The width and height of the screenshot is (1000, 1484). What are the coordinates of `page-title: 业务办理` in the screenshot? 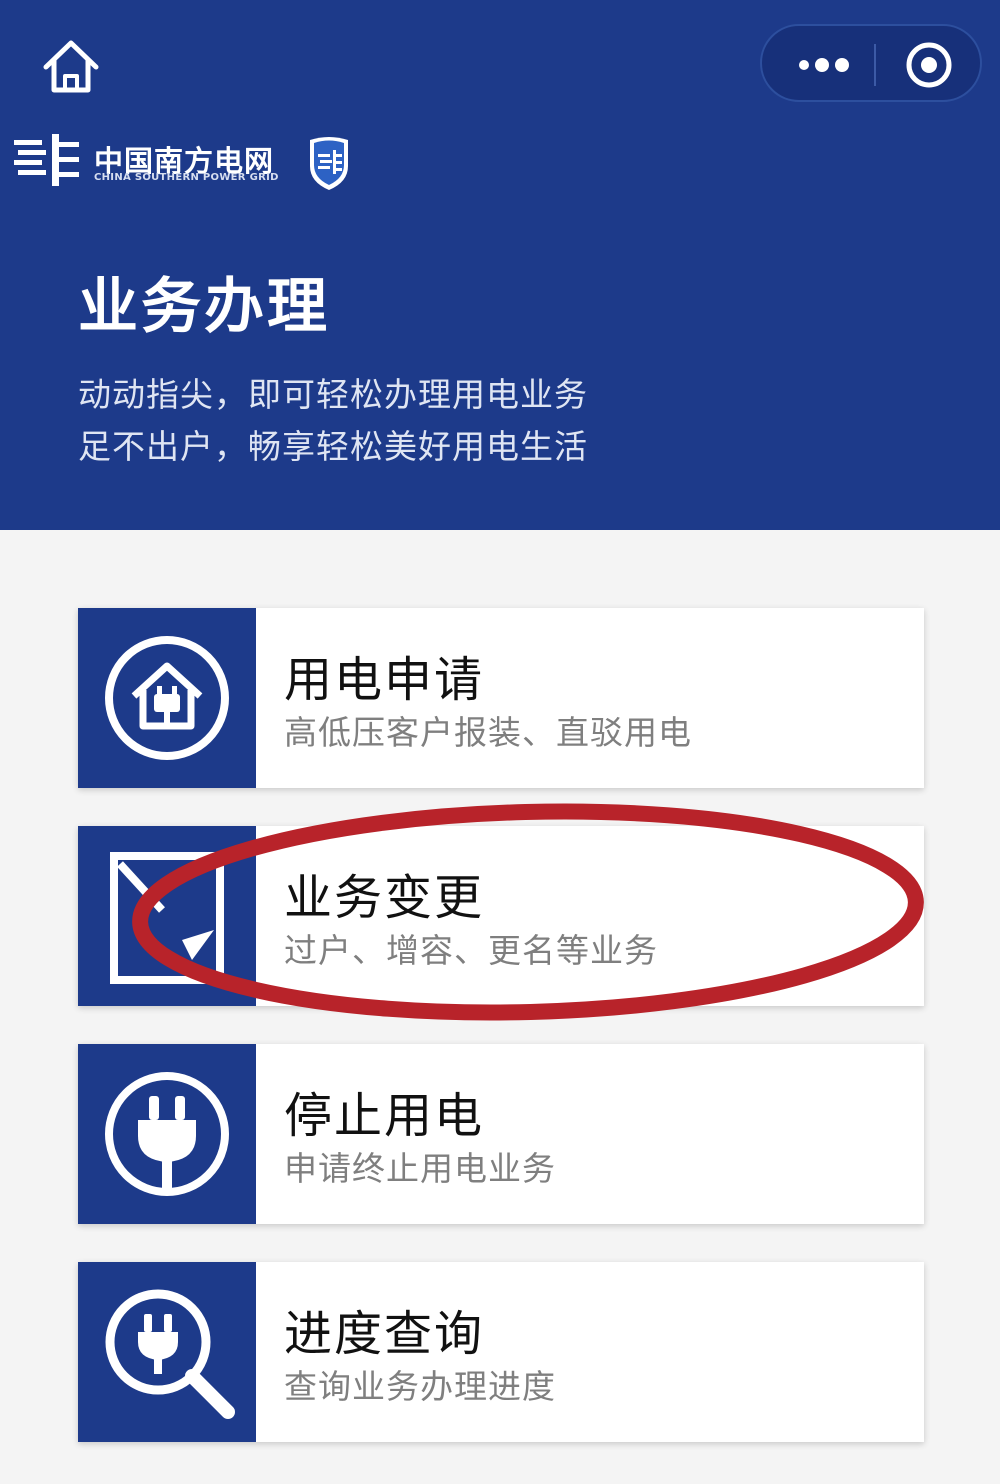 It's located at (204, 307).